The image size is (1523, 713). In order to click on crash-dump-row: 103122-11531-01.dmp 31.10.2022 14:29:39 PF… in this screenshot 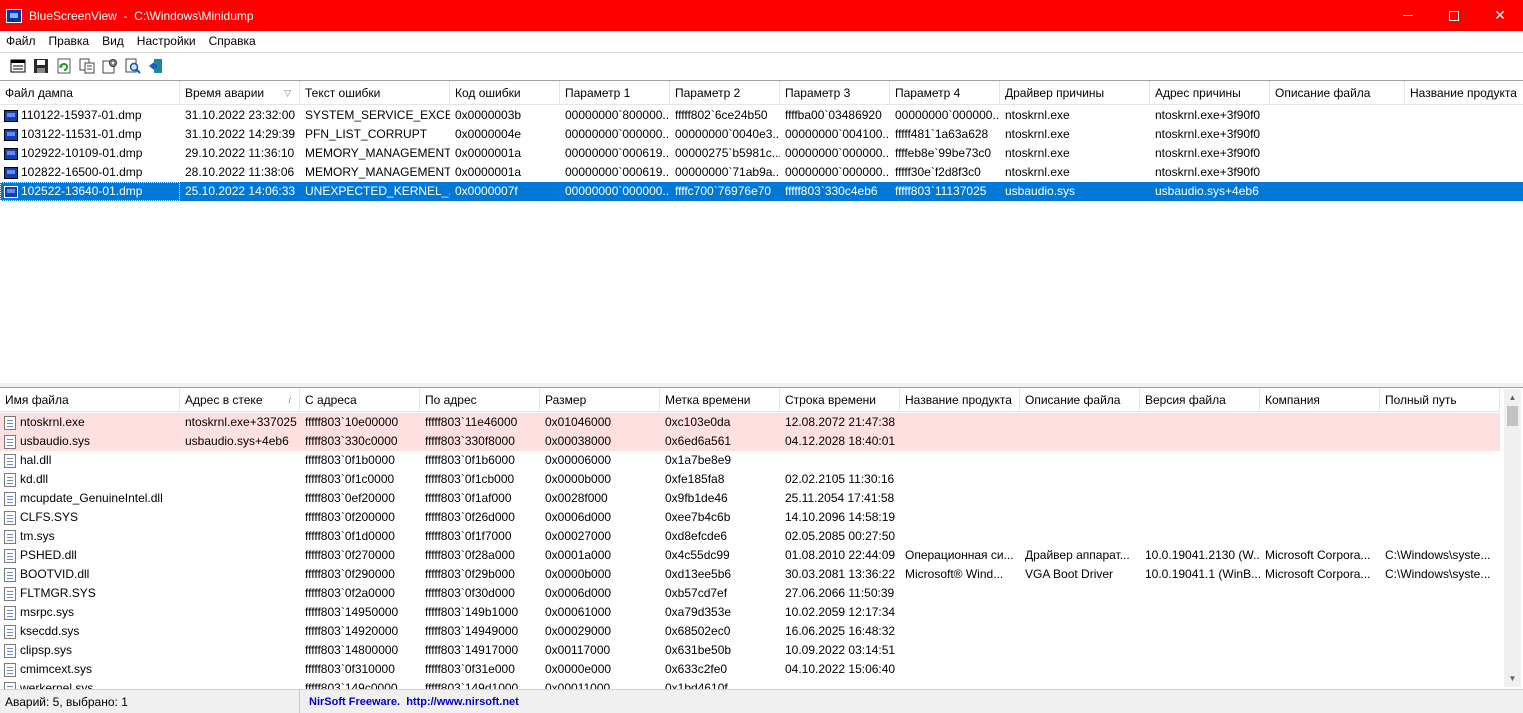, I will do `click(761, 134)`.